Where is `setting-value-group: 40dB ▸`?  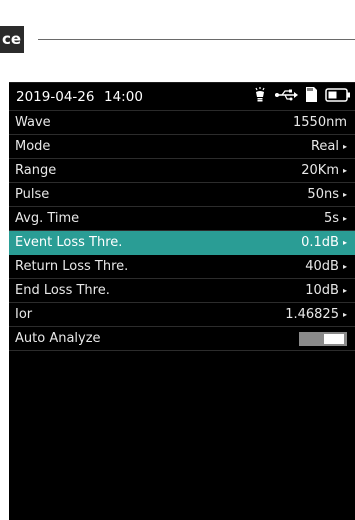
setting-value-group: 40dB ▸ is located at coordinates (326, 266).